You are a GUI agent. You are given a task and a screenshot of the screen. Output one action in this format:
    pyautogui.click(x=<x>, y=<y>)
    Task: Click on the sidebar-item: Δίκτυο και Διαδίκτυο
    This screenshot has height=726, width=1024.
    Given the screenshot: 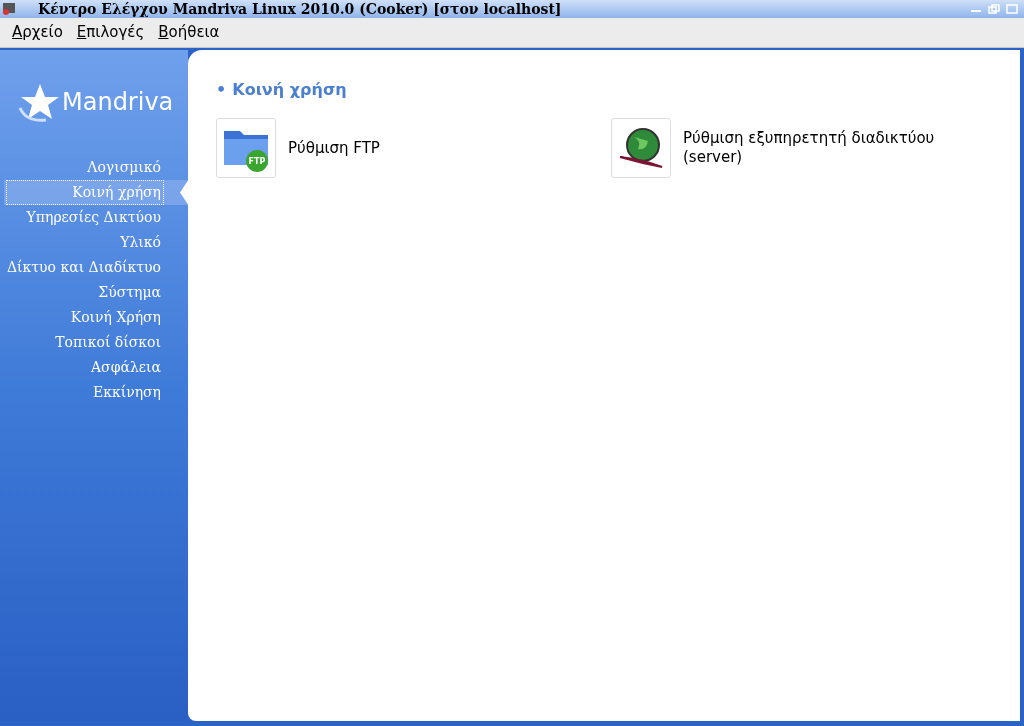 What is the action you would take?
    pyautogui.click(x=84, y=267)
    